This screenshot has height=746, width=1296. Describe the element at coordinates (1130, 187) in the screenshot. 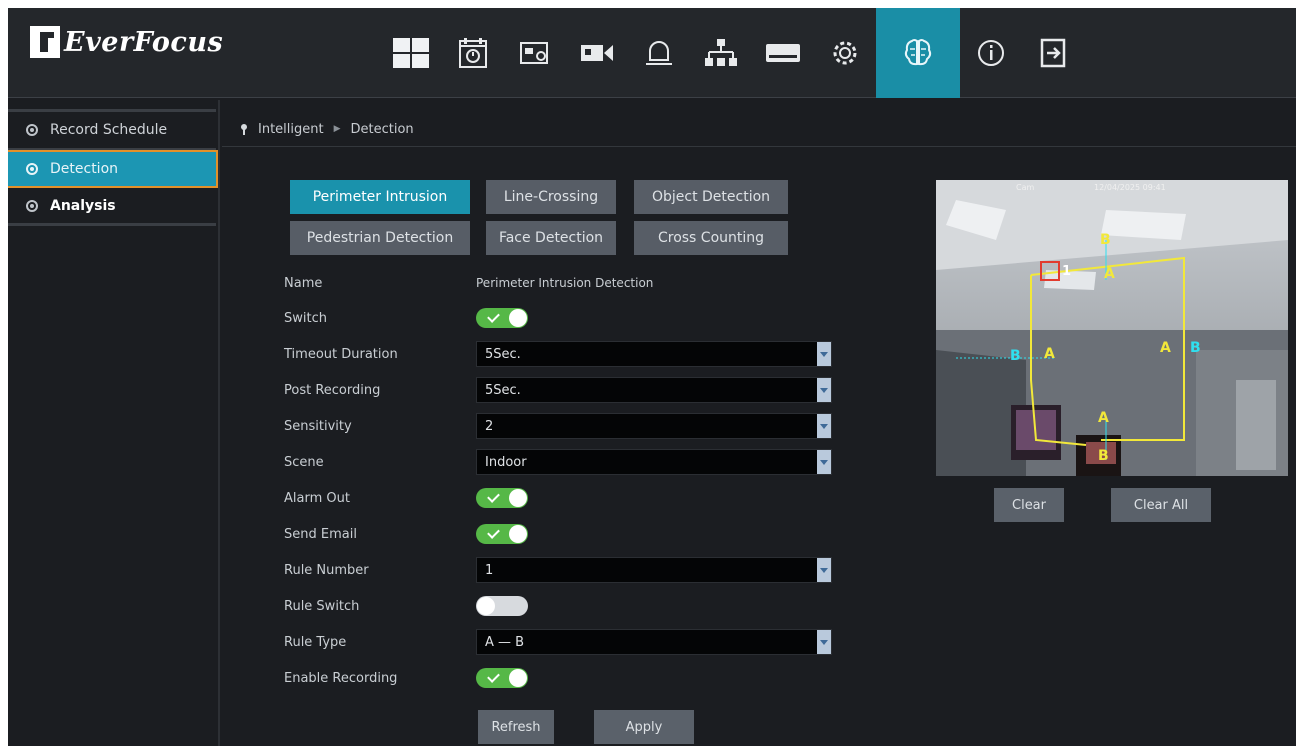

I see `camera-timestamp: 12/04/2025 09:41` at that location.